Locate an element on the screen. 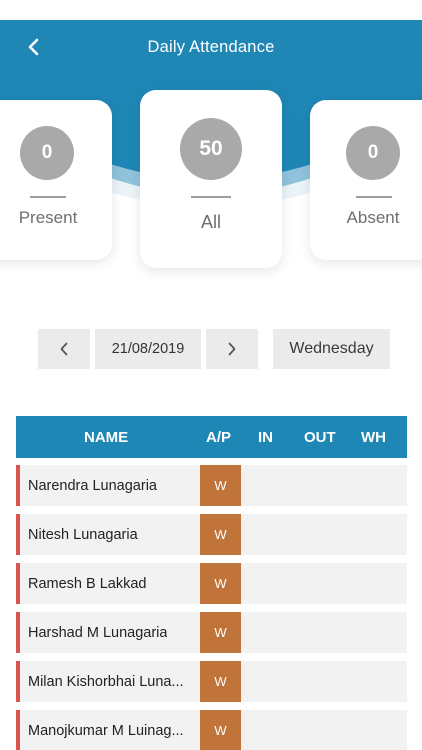 The height and width of the screenshot is (750, 422). day-display: Wednesday is located at coordinates (331, 349).